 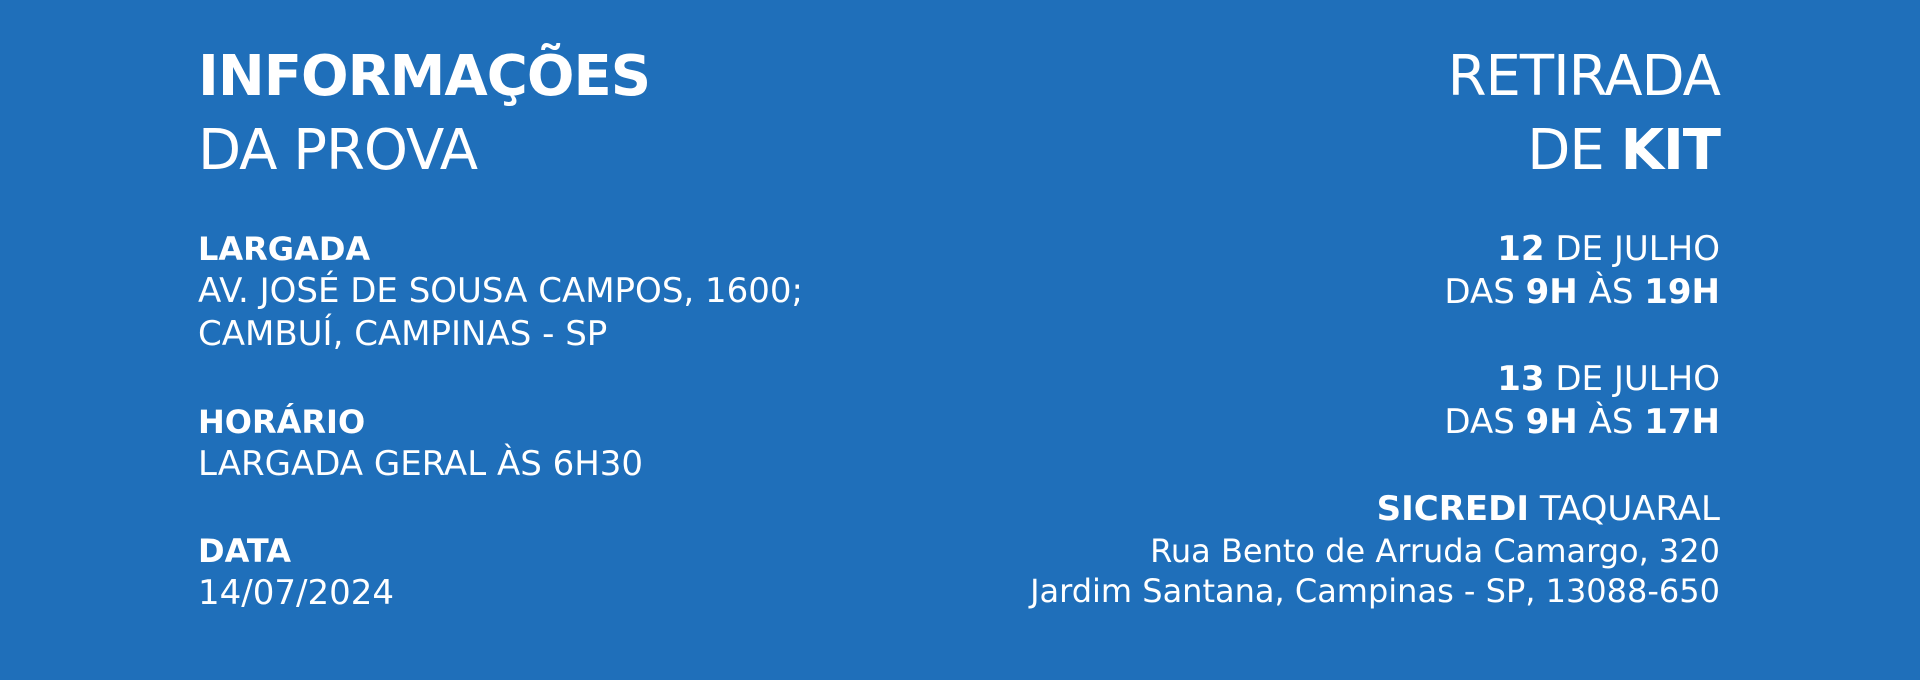 What do you see at coordinates (284, 249) in the screenshot?
I see `start-location-label: LARGADA` at bounding box center [284, 249].